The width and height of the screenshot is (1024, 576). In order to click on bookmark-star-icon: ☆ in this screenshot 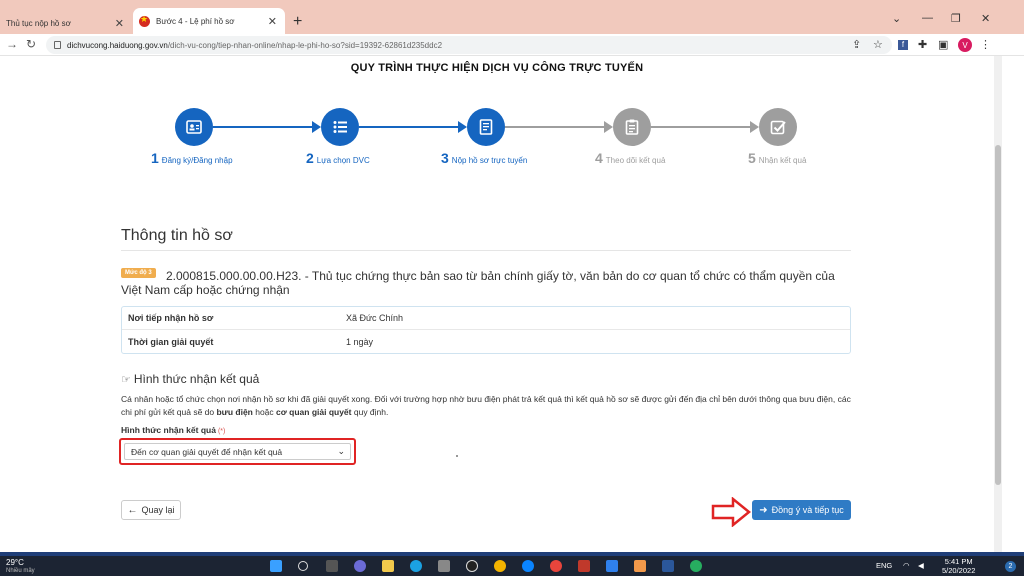, I will do `click(878, 44)`.